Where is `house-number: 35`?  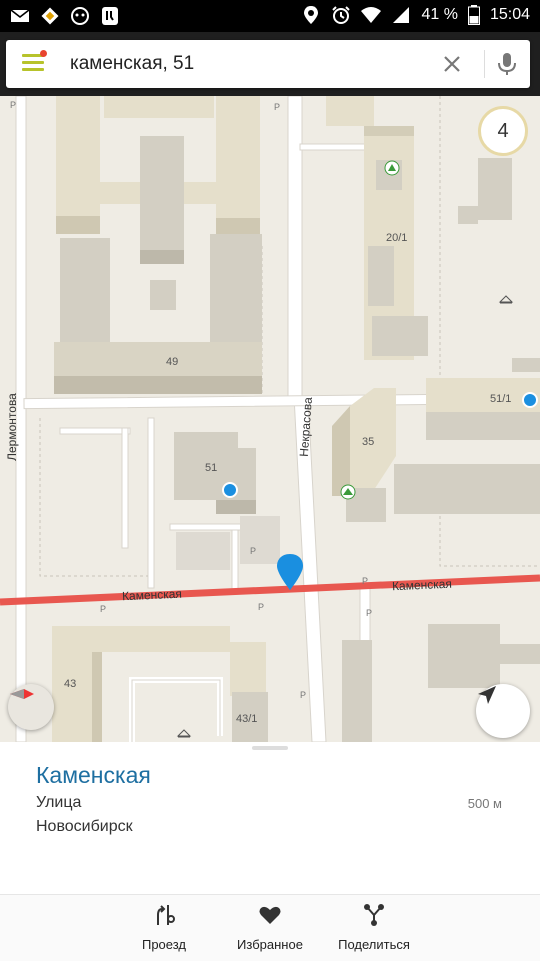 house-number: 35 is located at coordinates (368, 442).